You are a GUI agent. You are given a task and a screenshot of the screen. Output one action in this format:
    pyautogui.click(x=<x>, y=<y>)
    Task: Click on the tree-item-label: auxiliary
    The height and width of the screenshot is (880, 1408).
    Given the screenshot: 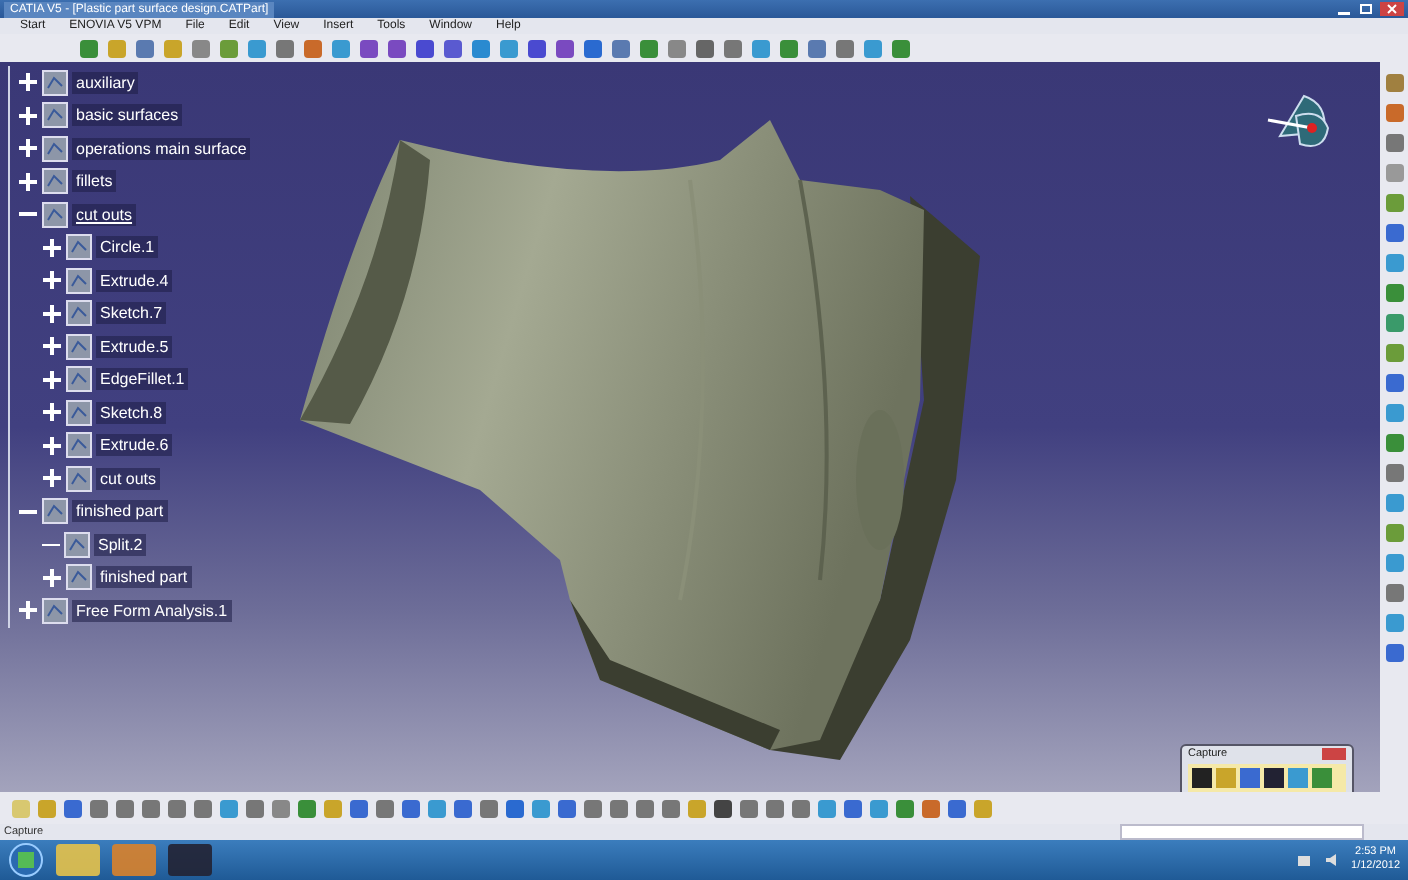 What is the action you would take?
    pyautogui.click(x=105, y=82)
    